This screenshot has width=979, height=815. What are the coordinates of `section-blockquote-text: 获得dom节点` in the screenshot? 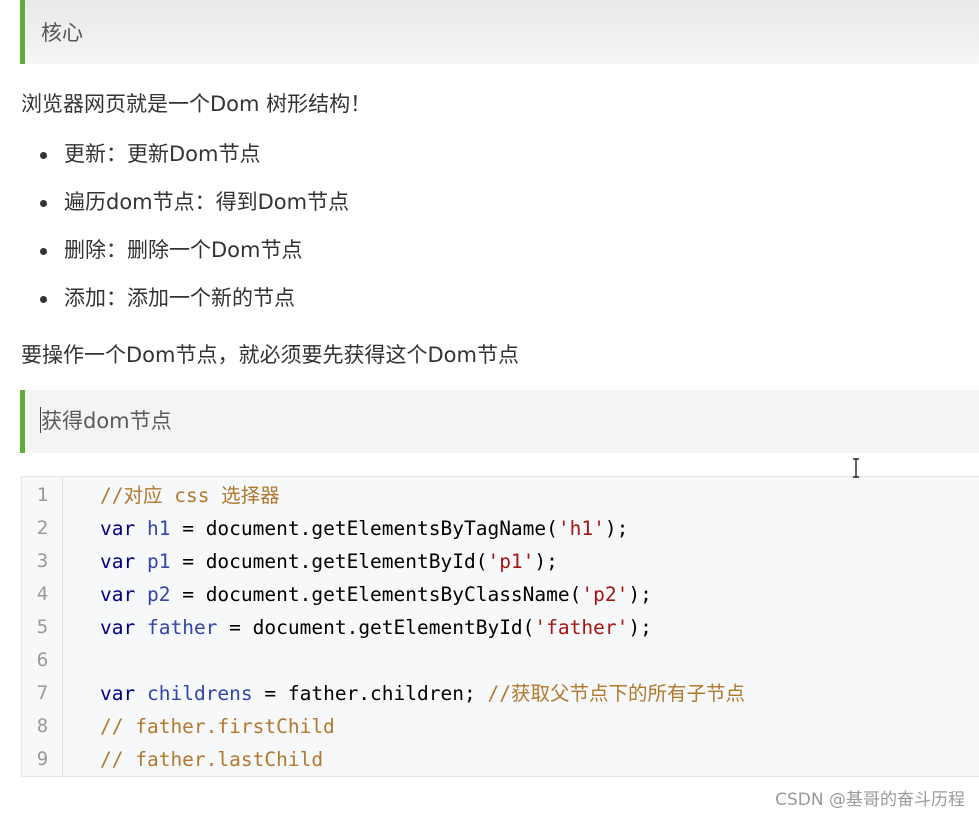 It's located at (106, 421).